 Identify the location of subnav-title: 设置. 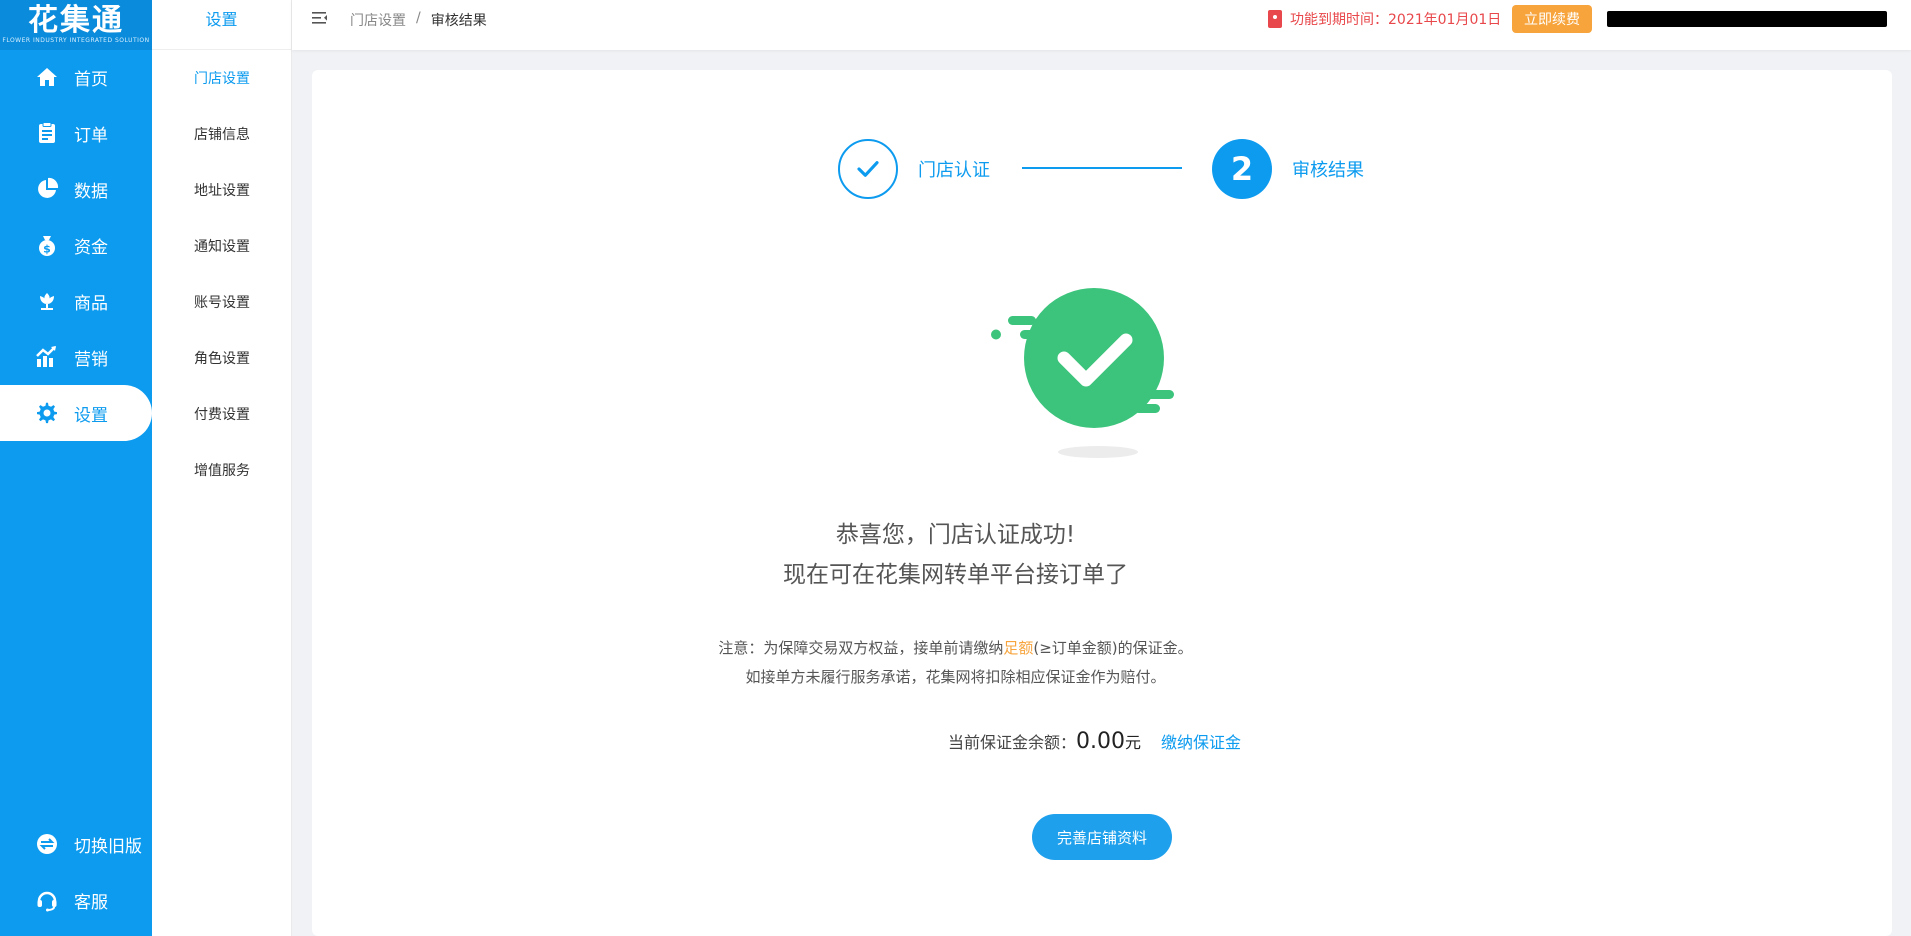
(221, 25).